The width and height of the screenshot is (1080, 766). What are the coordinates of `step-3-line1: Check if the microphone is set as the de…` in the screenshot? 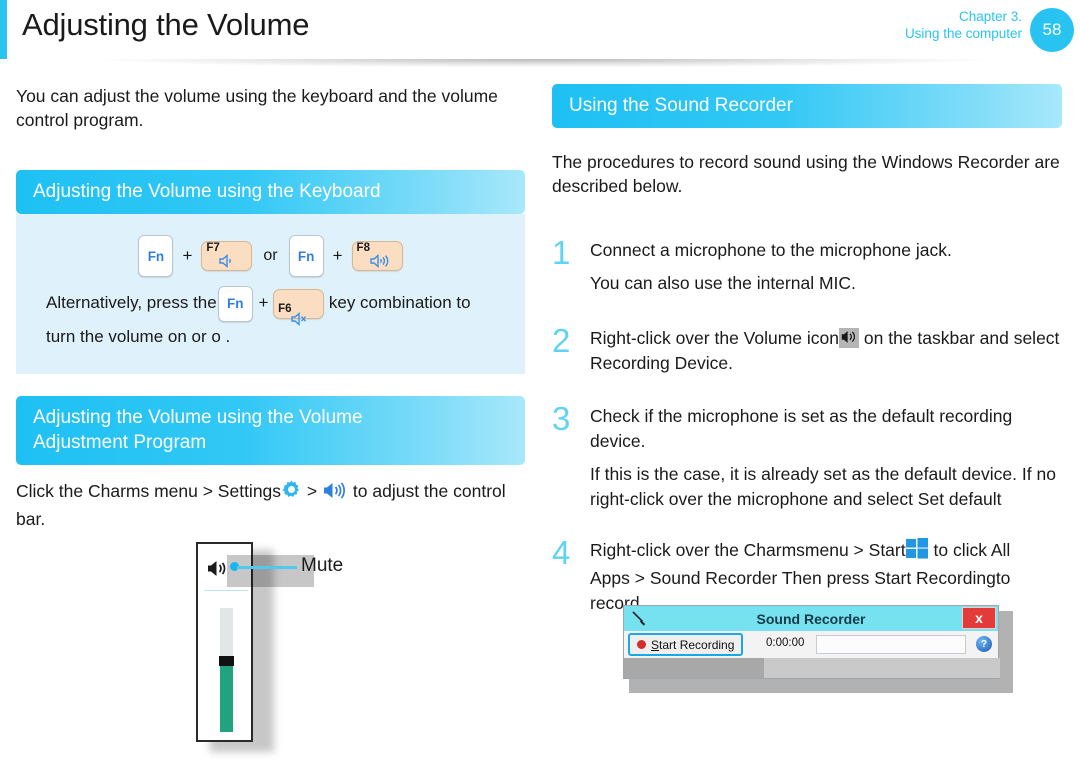 It's located at (801, 416).